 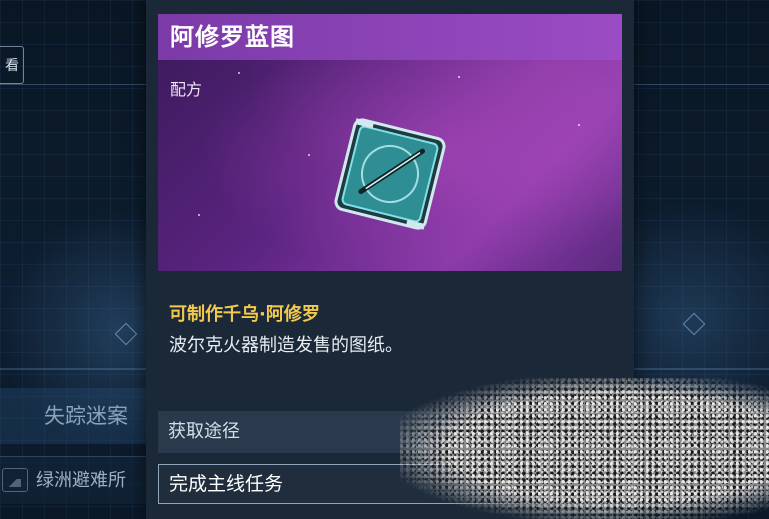 What do you see at coordinates (73, 416) in the screenshot?
I see `background-quest-section: 失踪迷案` at bounding box center [73, 416].